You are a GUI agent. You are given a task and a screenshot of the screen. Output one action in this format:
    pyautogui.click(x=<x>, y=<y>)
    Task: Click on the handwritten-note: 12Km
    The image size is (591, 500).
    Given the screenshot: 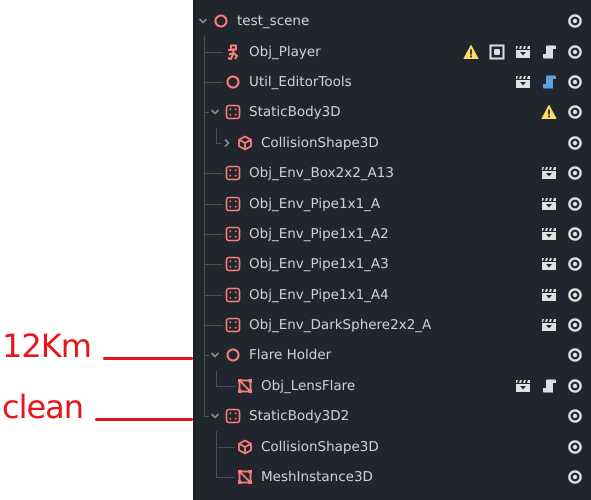 What is the action you would take?
    pyautogui.click(x=46, y=346)
    